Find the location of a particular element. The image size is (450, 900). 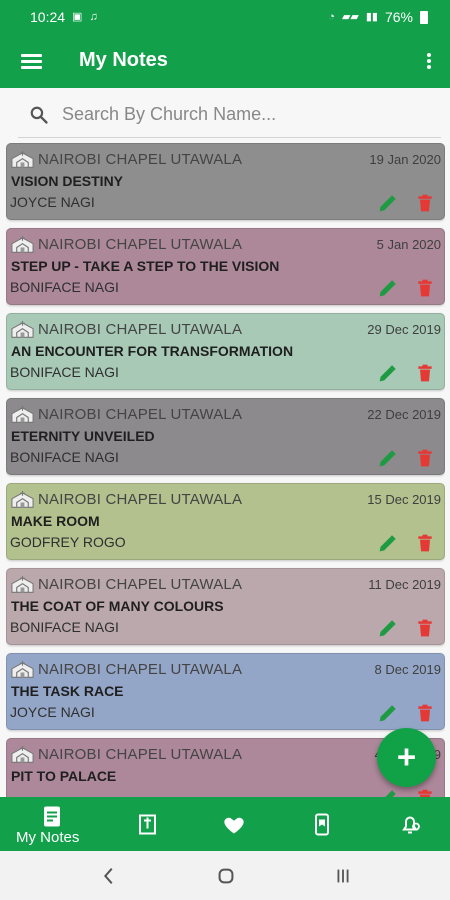

battery-percent: 76% is located at coordinates (398, 17).